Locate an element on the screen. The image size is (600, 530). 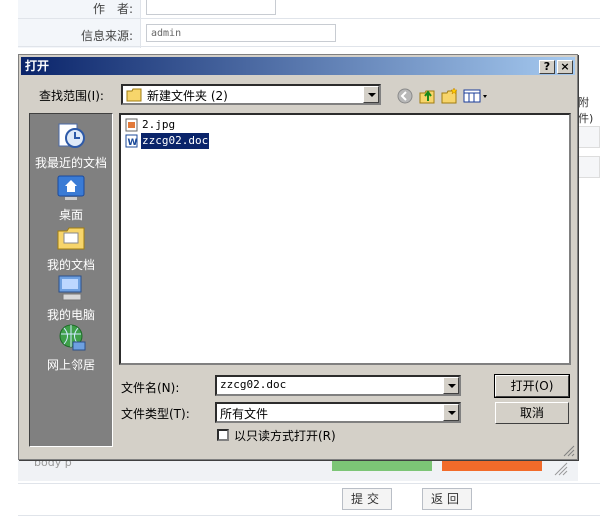
place-desktop: 桌面 is located at coordinates (71, 197).